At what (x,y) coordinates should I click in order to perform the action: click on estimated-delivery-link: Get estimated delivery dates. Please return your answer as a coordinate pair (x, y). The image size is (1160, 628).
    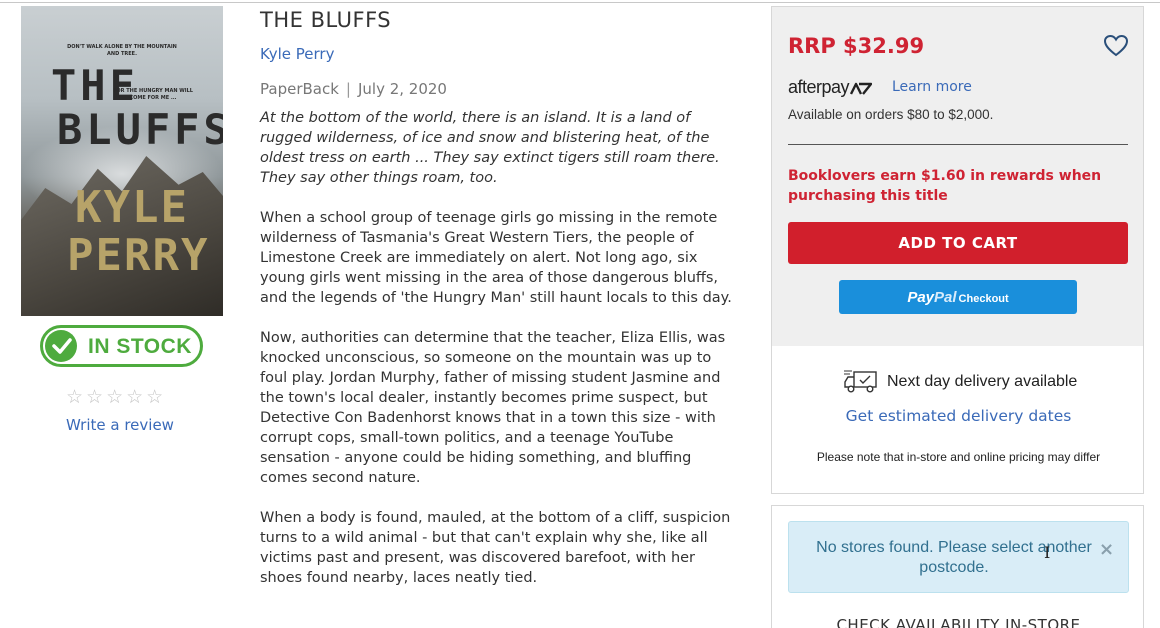
    Looking at the image, I should click on (958, 416).